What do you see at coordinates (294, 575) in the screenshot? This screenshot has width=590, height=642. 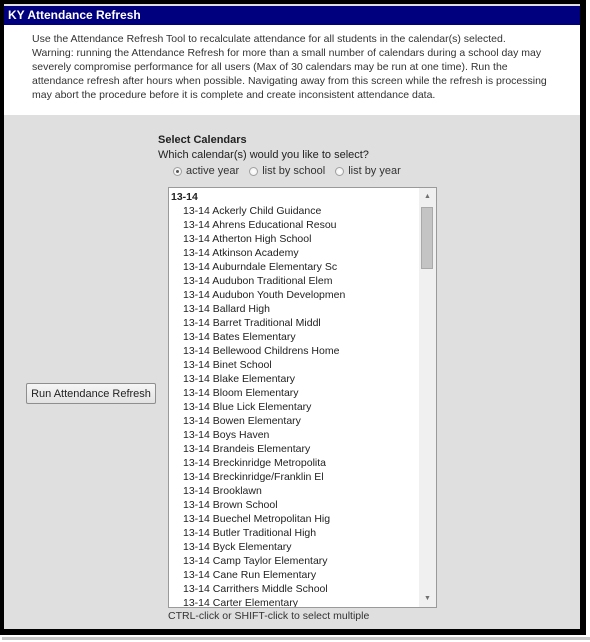 I see `calendar-option: 13-14 Cane Run Elementary` at bounding box center [294, 575].